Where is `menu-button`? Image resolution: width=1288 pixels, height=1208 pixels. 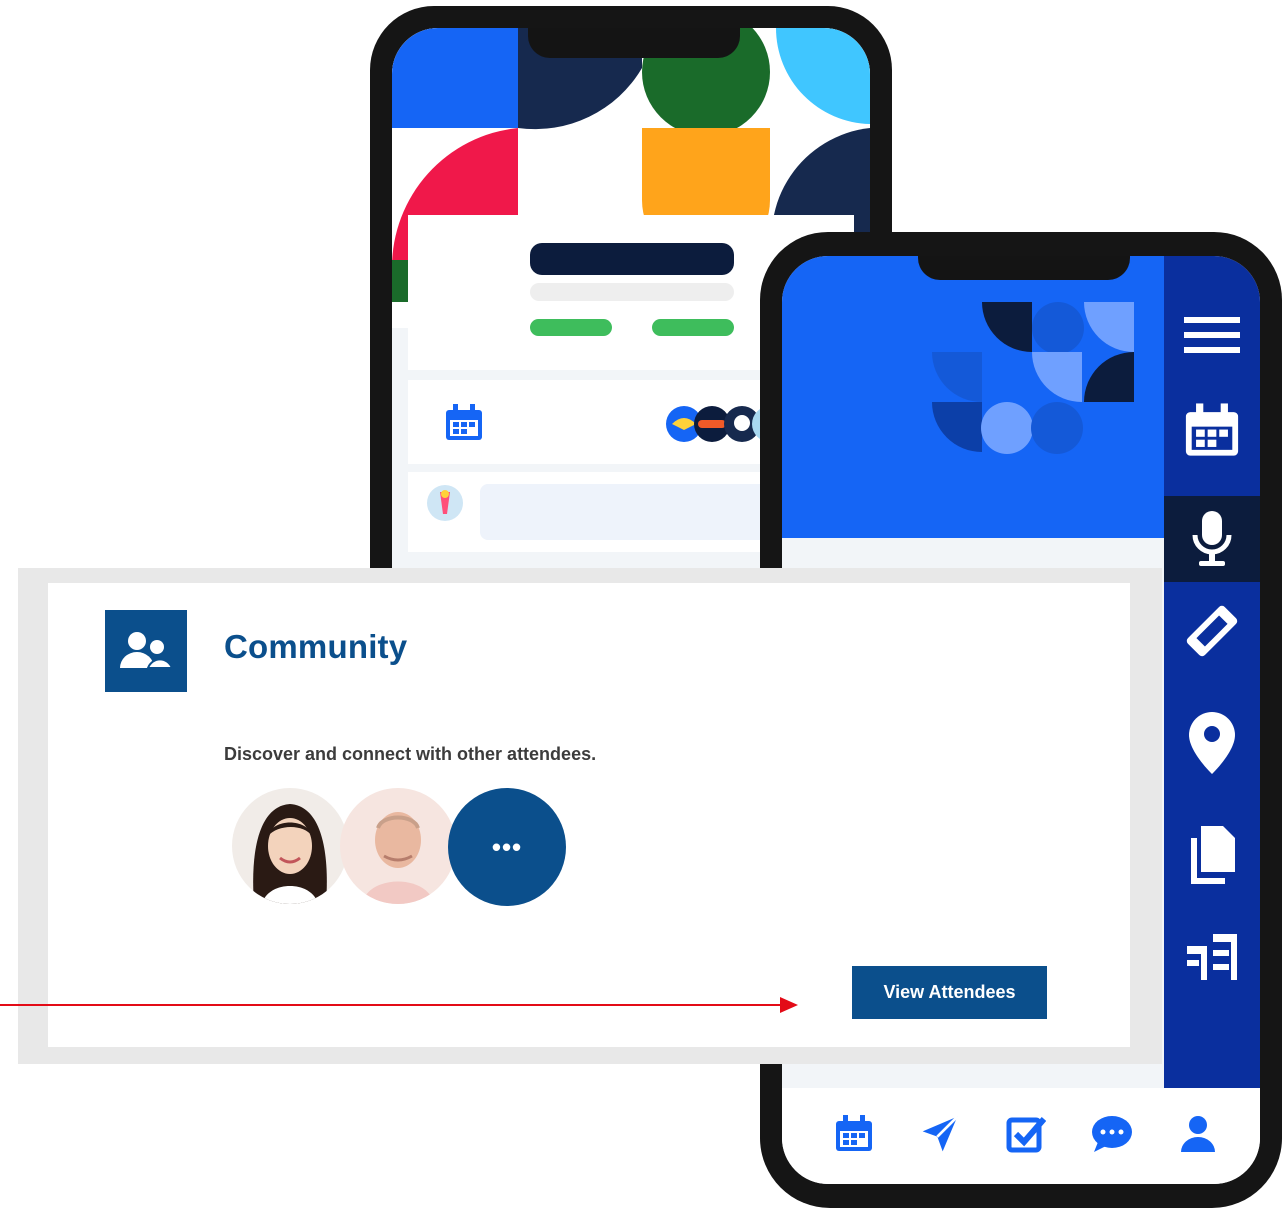
menu-button is located at coordinates (1212, 335).